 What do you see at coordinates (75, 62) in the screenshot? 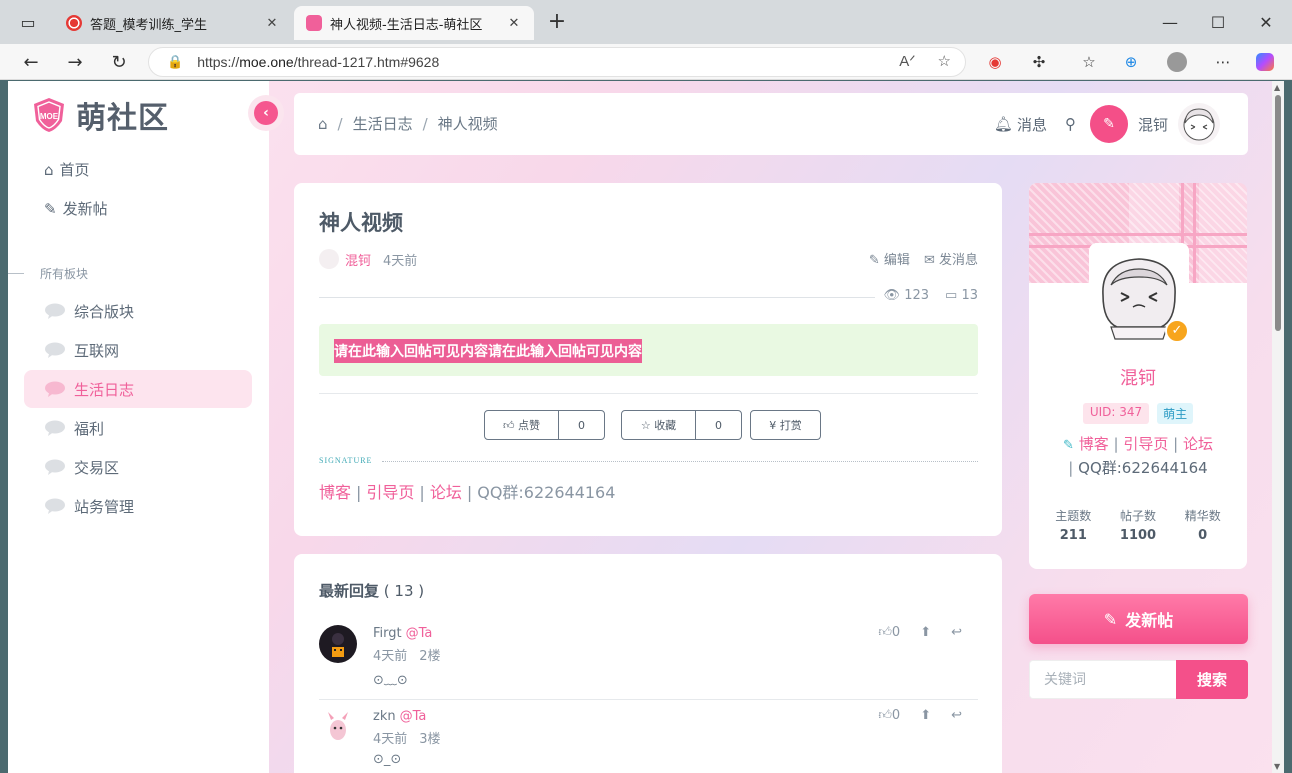
I see `forward-icon: →` at bounding box center [75, 62].